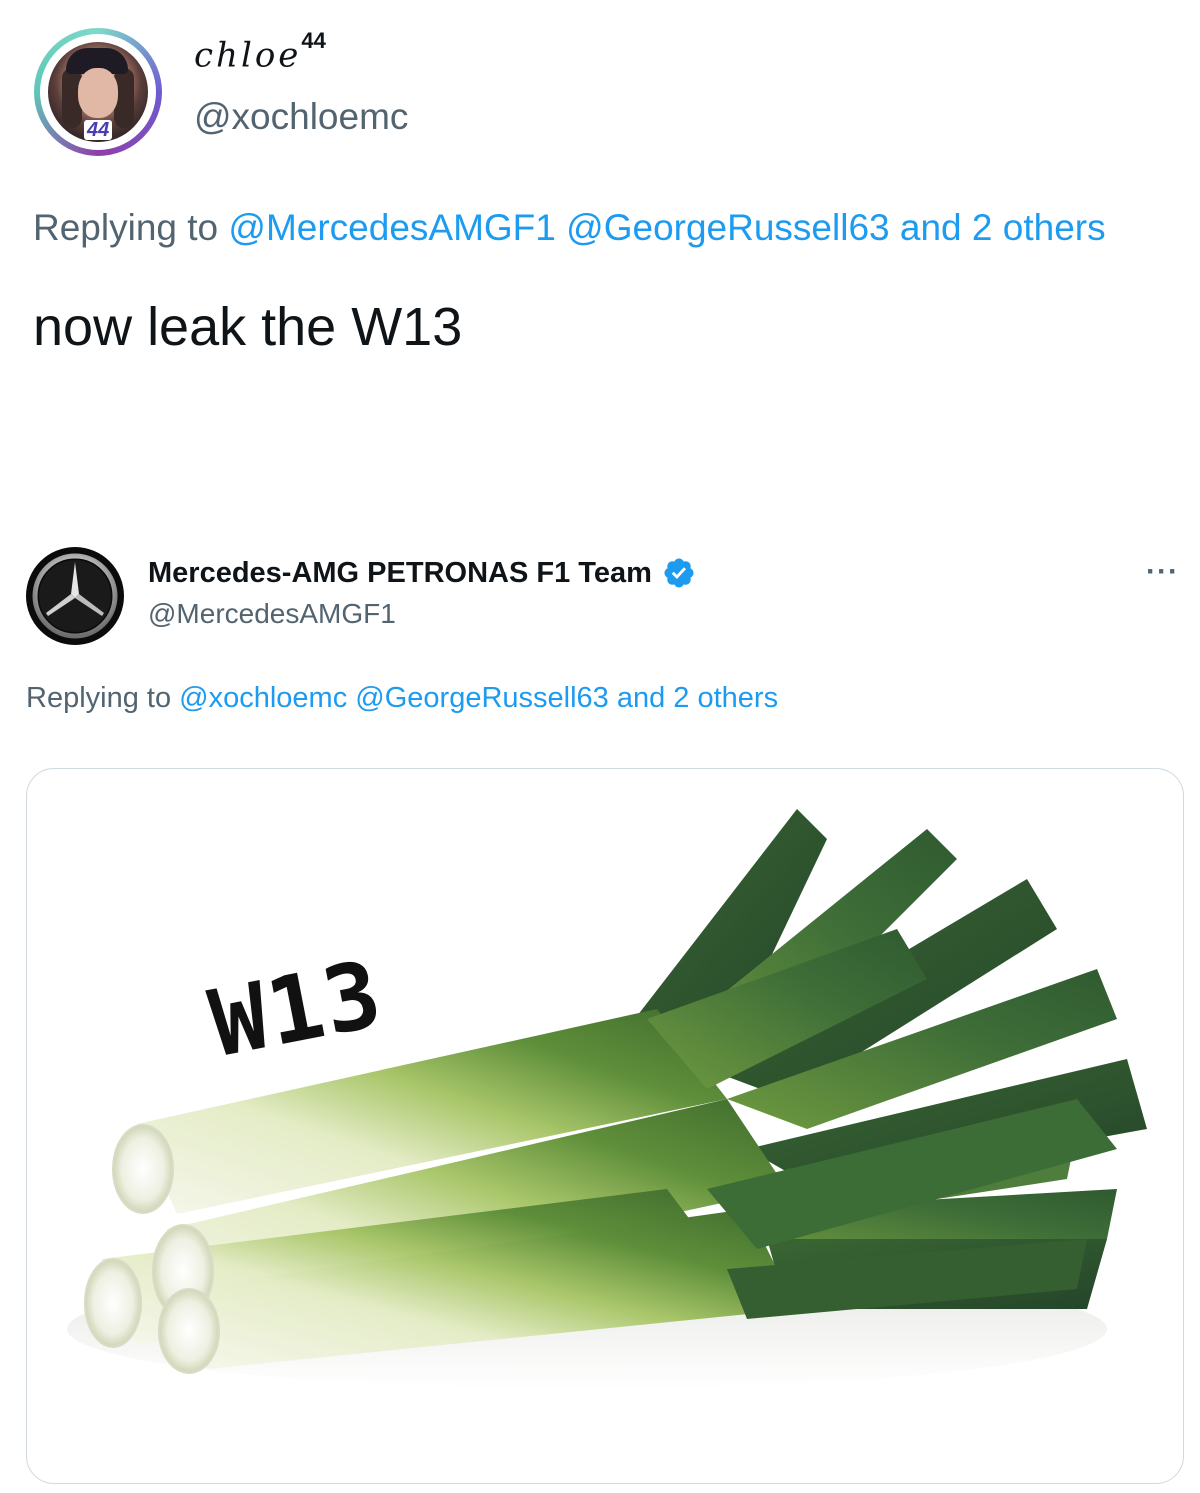  I want to click on chloe-handle: @xochloemc, so click(301, 117).